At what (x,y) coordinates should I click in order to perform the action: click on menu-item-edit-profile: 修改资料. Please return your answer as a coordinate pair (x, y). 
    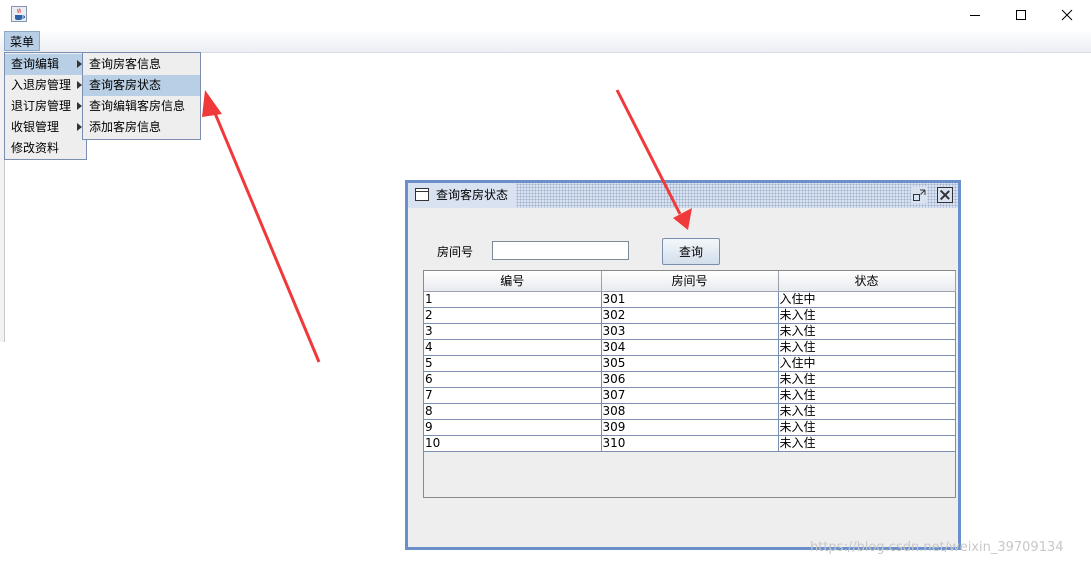
    Looking at the image, I should click on (45, 148).